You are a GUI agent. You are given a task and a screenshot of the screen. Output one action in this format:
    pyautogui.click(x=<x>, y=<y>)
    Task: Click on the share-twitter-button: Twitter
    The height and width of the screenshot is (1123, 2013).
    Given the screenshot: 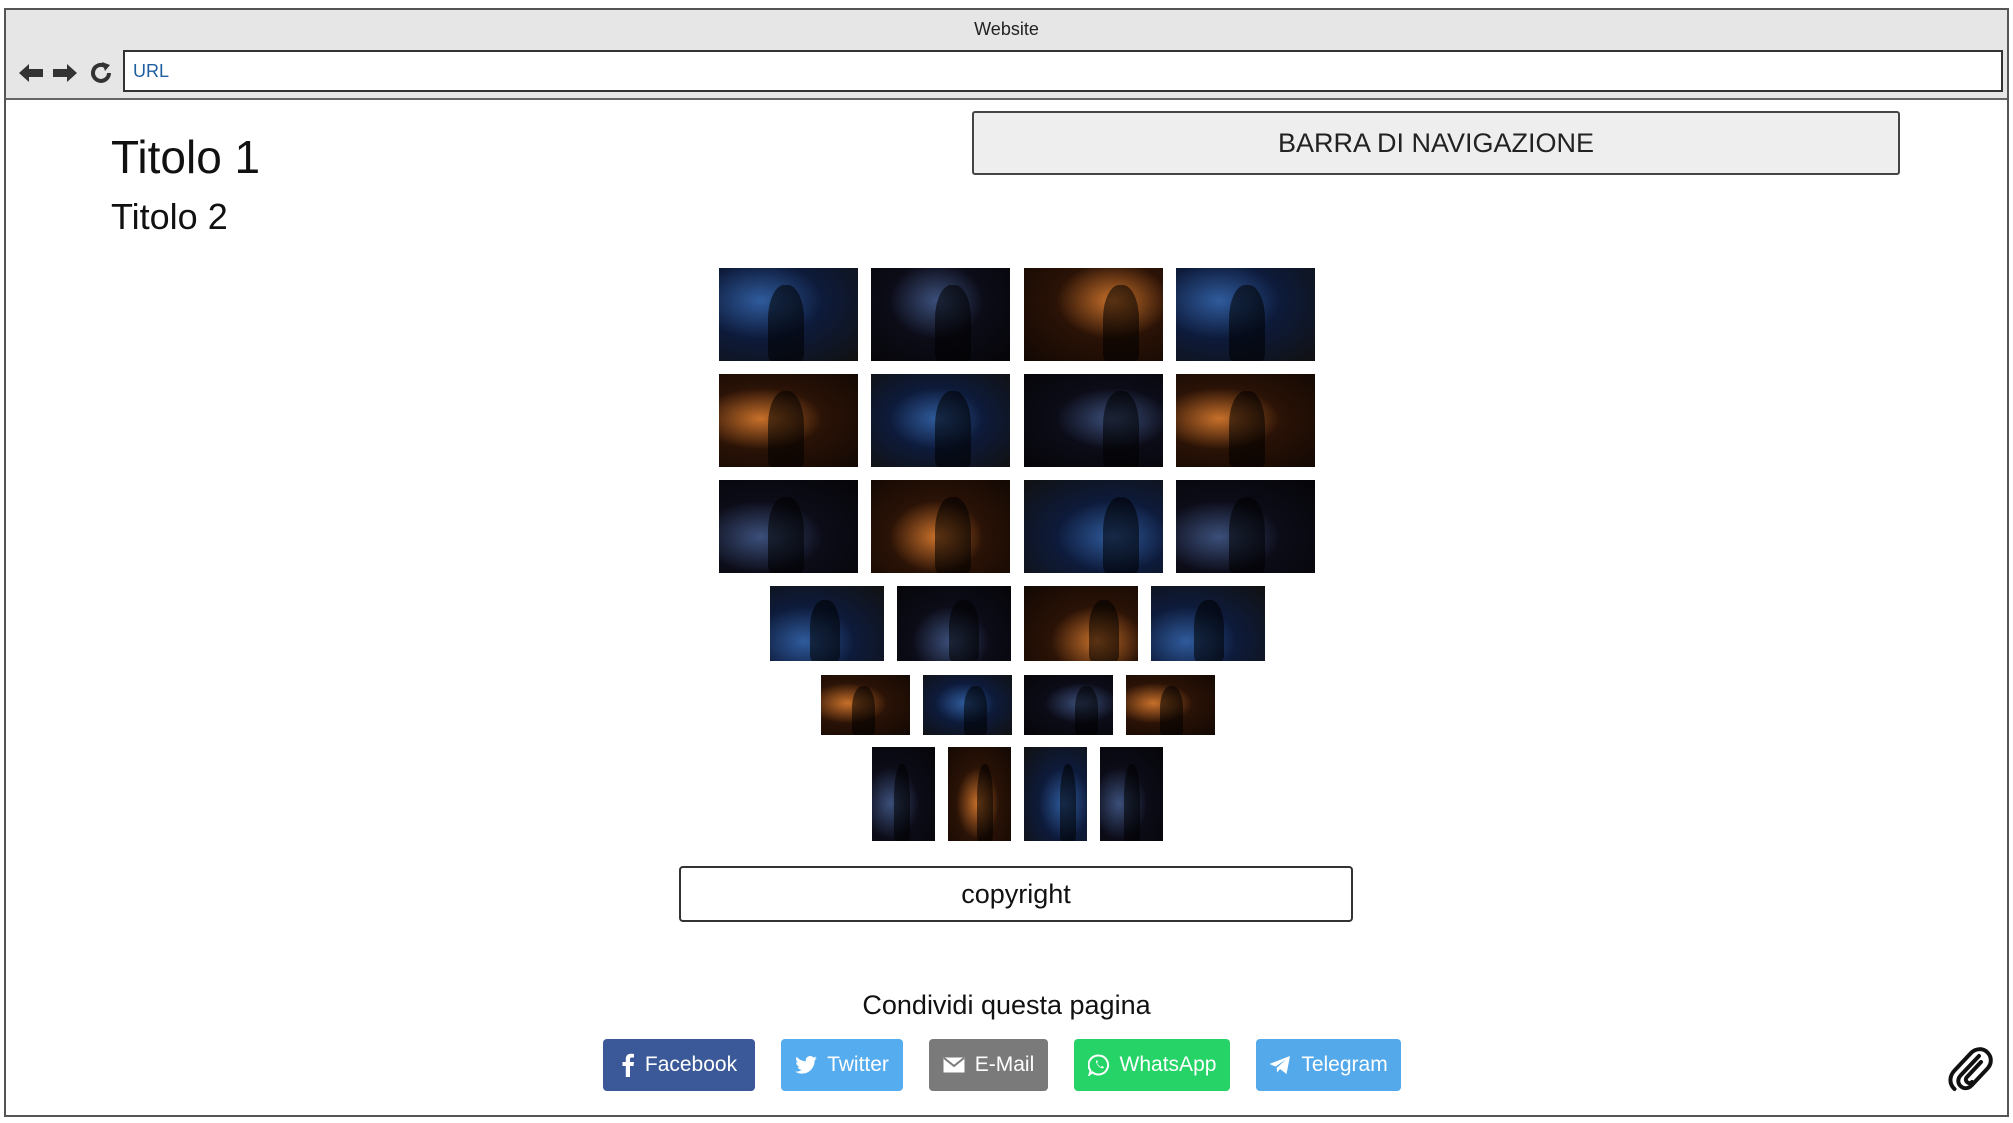 What is the action you would take?
    pyautogui.click(x=842, y=1065)
    